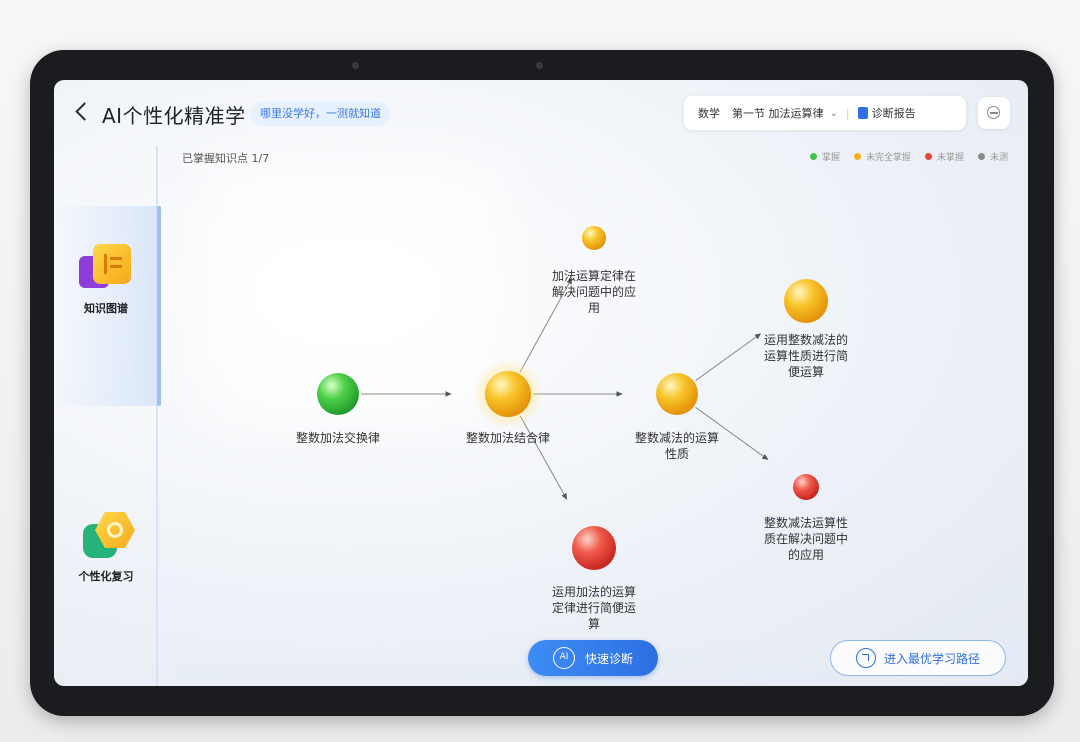  What do you see at coordinates (806, 329) in the screenshot?
I see `knowledge-node: 运用整数减法的运算性质进行简便运算` at bounding box center [806, 329].